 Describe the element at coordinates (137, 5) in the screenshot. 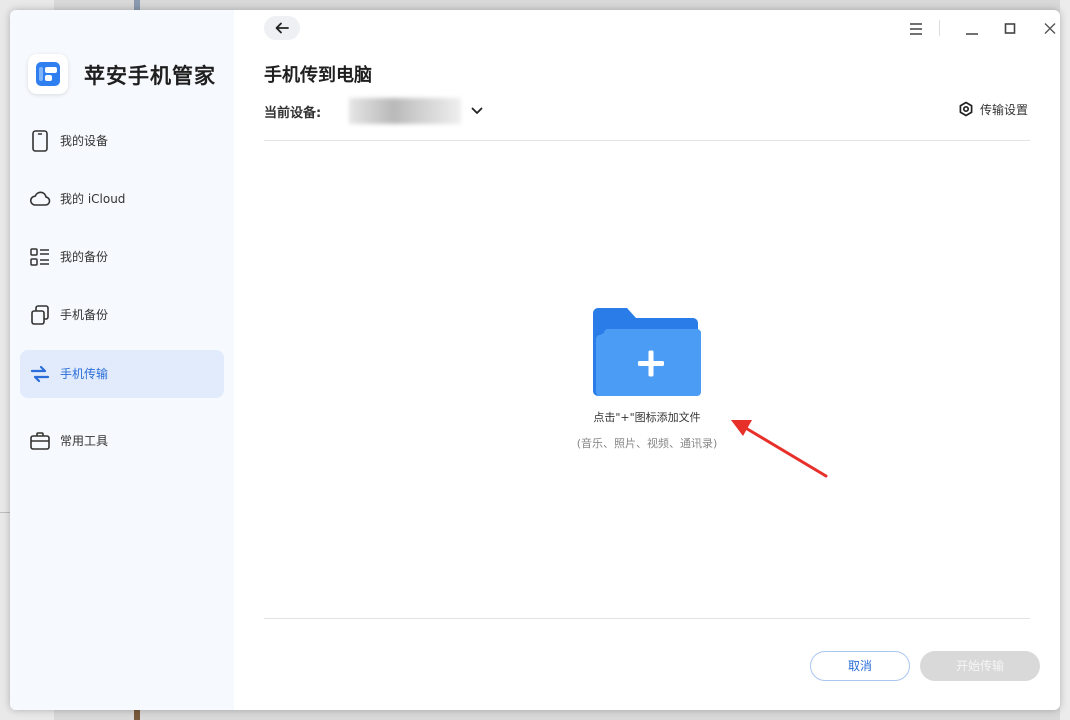

I see `background-fragment` at that location.